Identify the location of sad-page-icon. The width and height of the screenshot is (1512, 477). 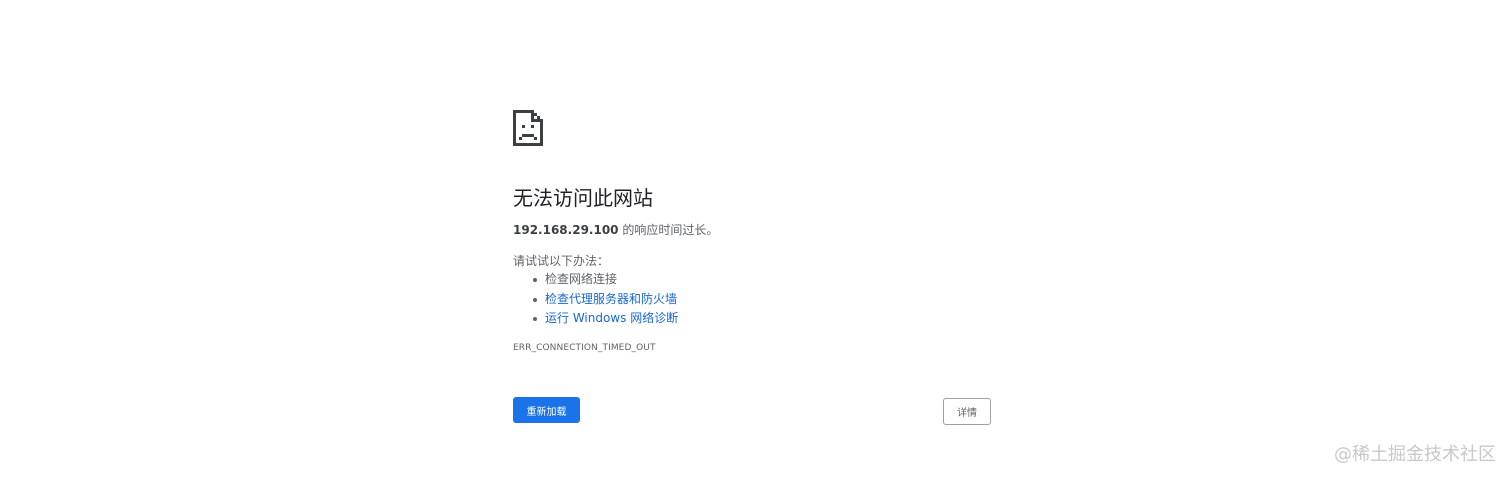
(528, 128).